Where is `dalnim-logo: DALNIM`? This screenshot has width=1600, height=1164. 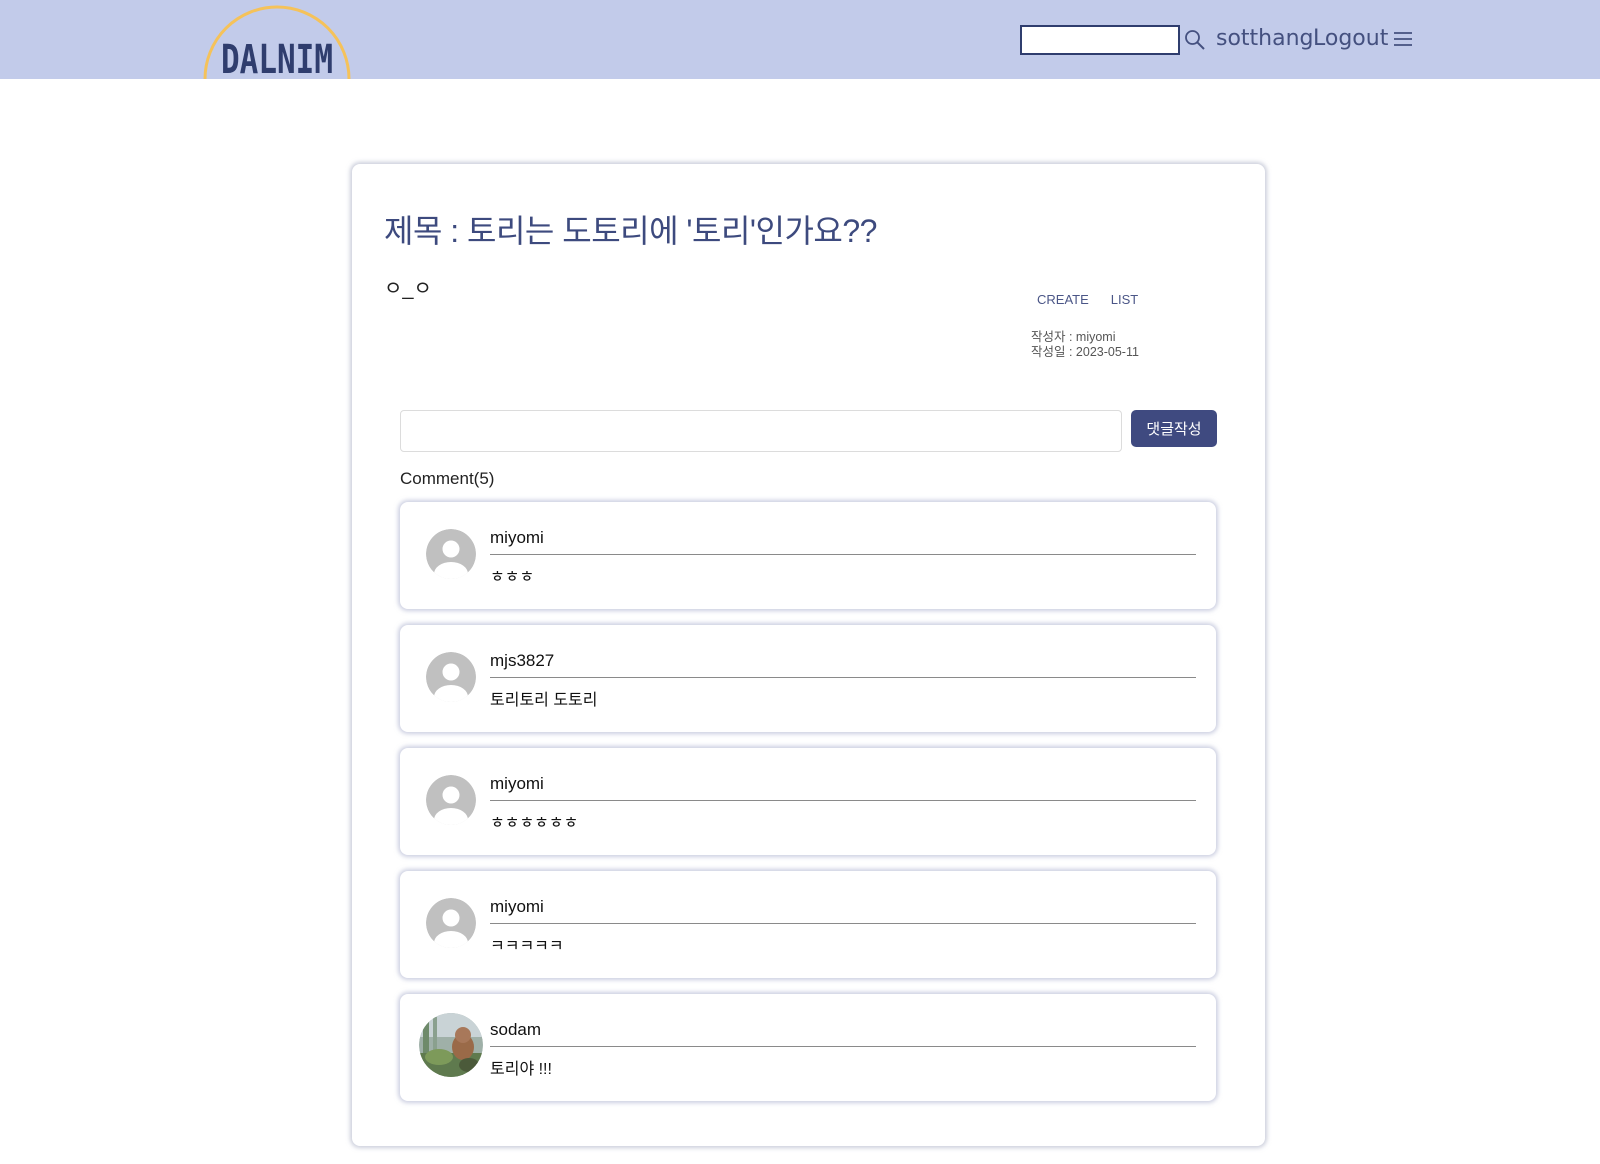
dalnim-logo: DALNIM is located at coordinates (277, 39).